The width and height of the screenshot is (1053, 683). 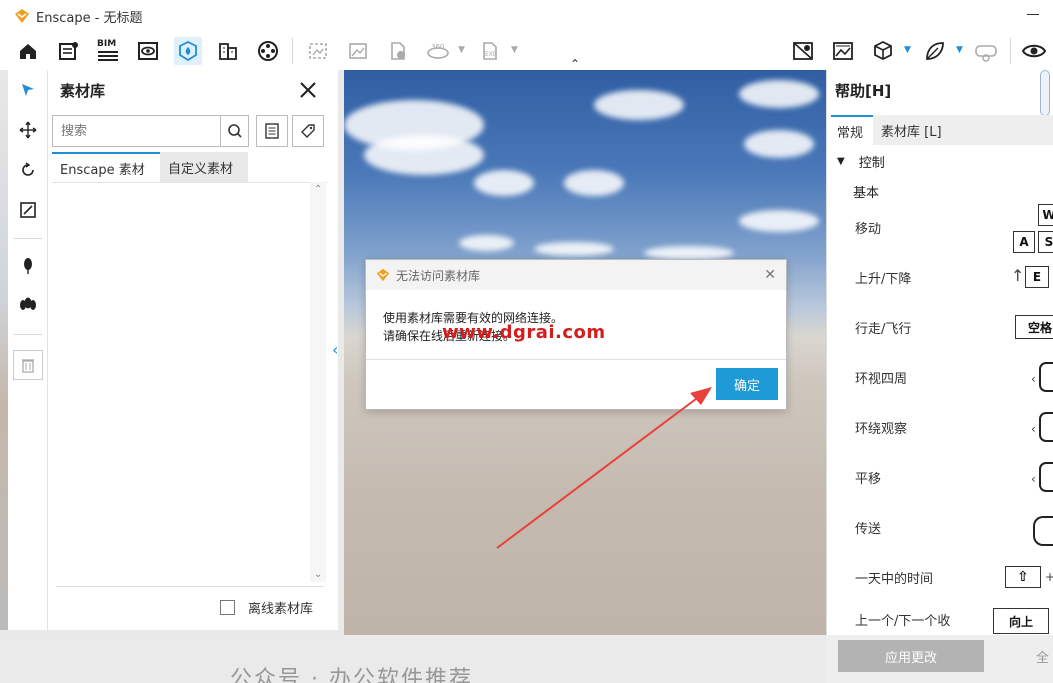 What do you see at coordinates (398, 51) in the screenshot?
I see `export-file-button` at bounding box center [398, 51].